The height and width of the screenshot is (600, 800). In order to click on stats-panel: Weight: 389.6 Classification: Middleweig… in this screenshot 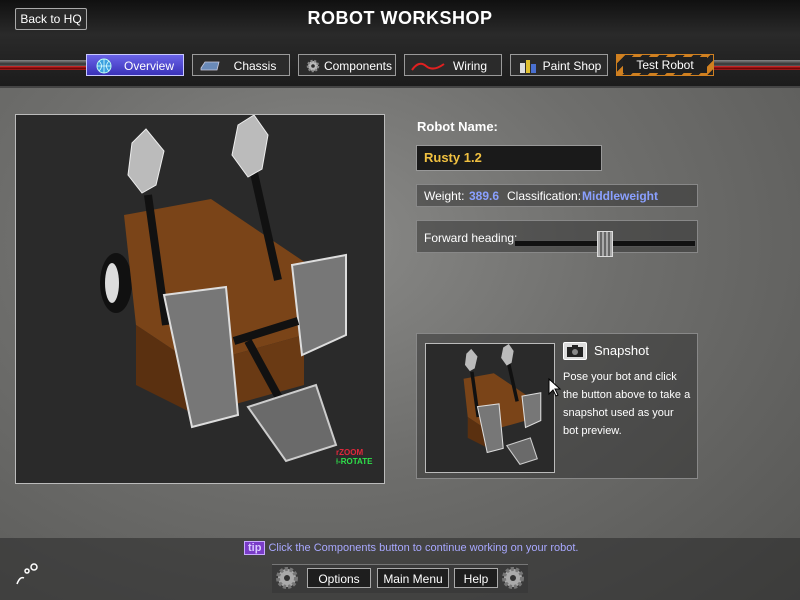, I will do `click(557, 195)`.